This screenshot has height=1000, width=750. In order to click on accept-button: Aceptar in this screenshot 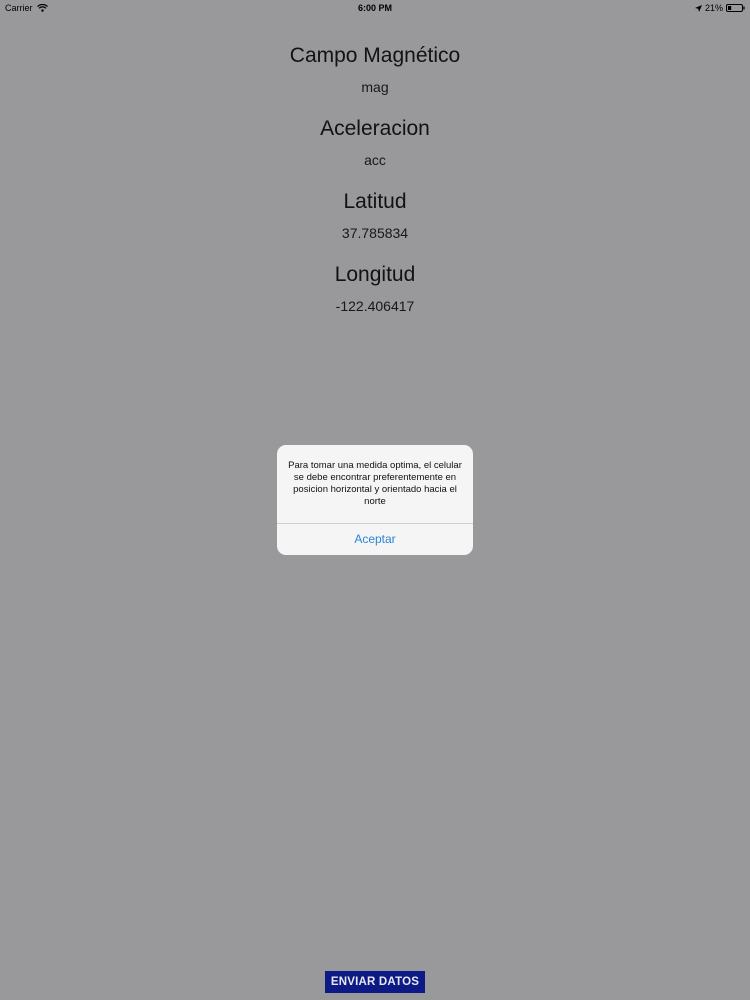, I will do `click(375, 539)`.